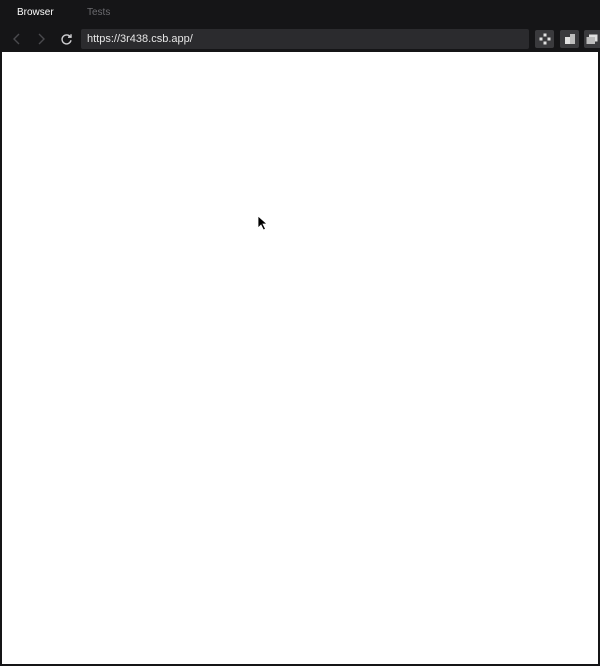 Image resolution: width=600 pixels, height=666 pixels. I want to click on forward-button, so click(41, 39).